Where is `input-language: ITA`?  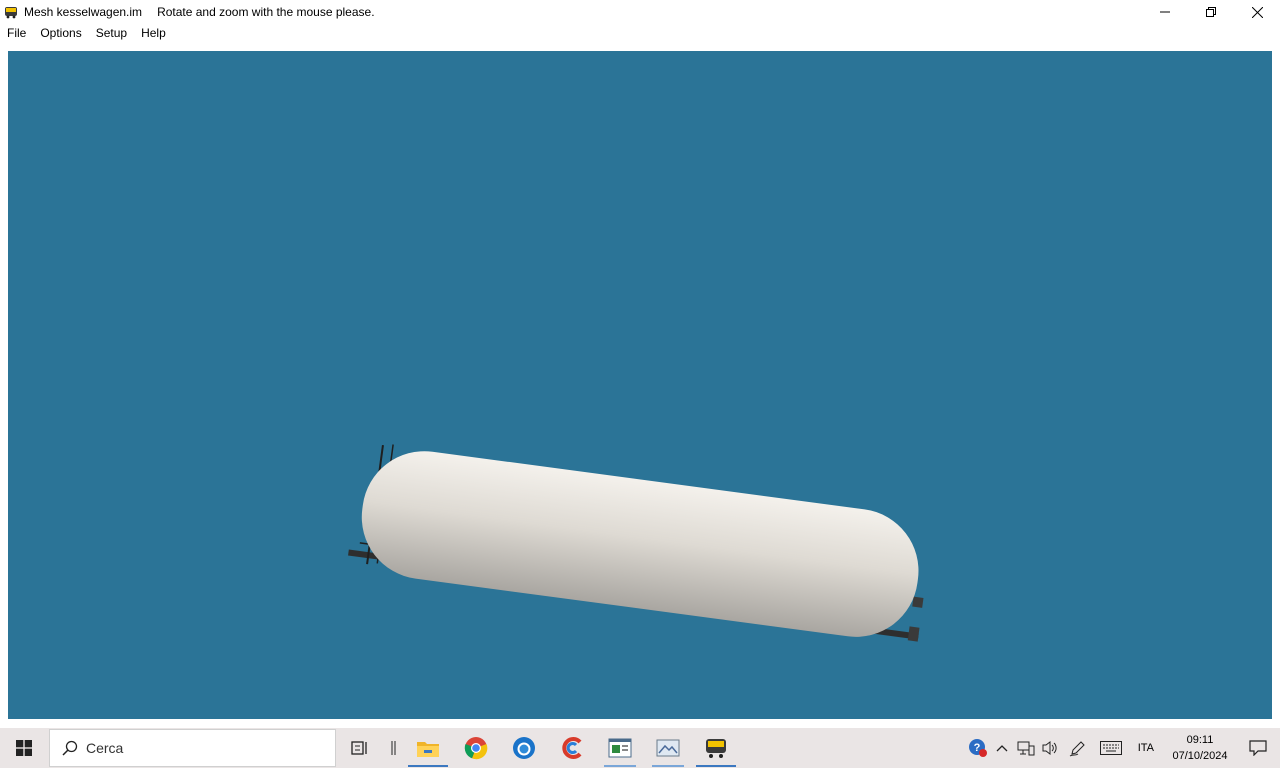
input-language: ITA is located at coordinates (1146, 748).